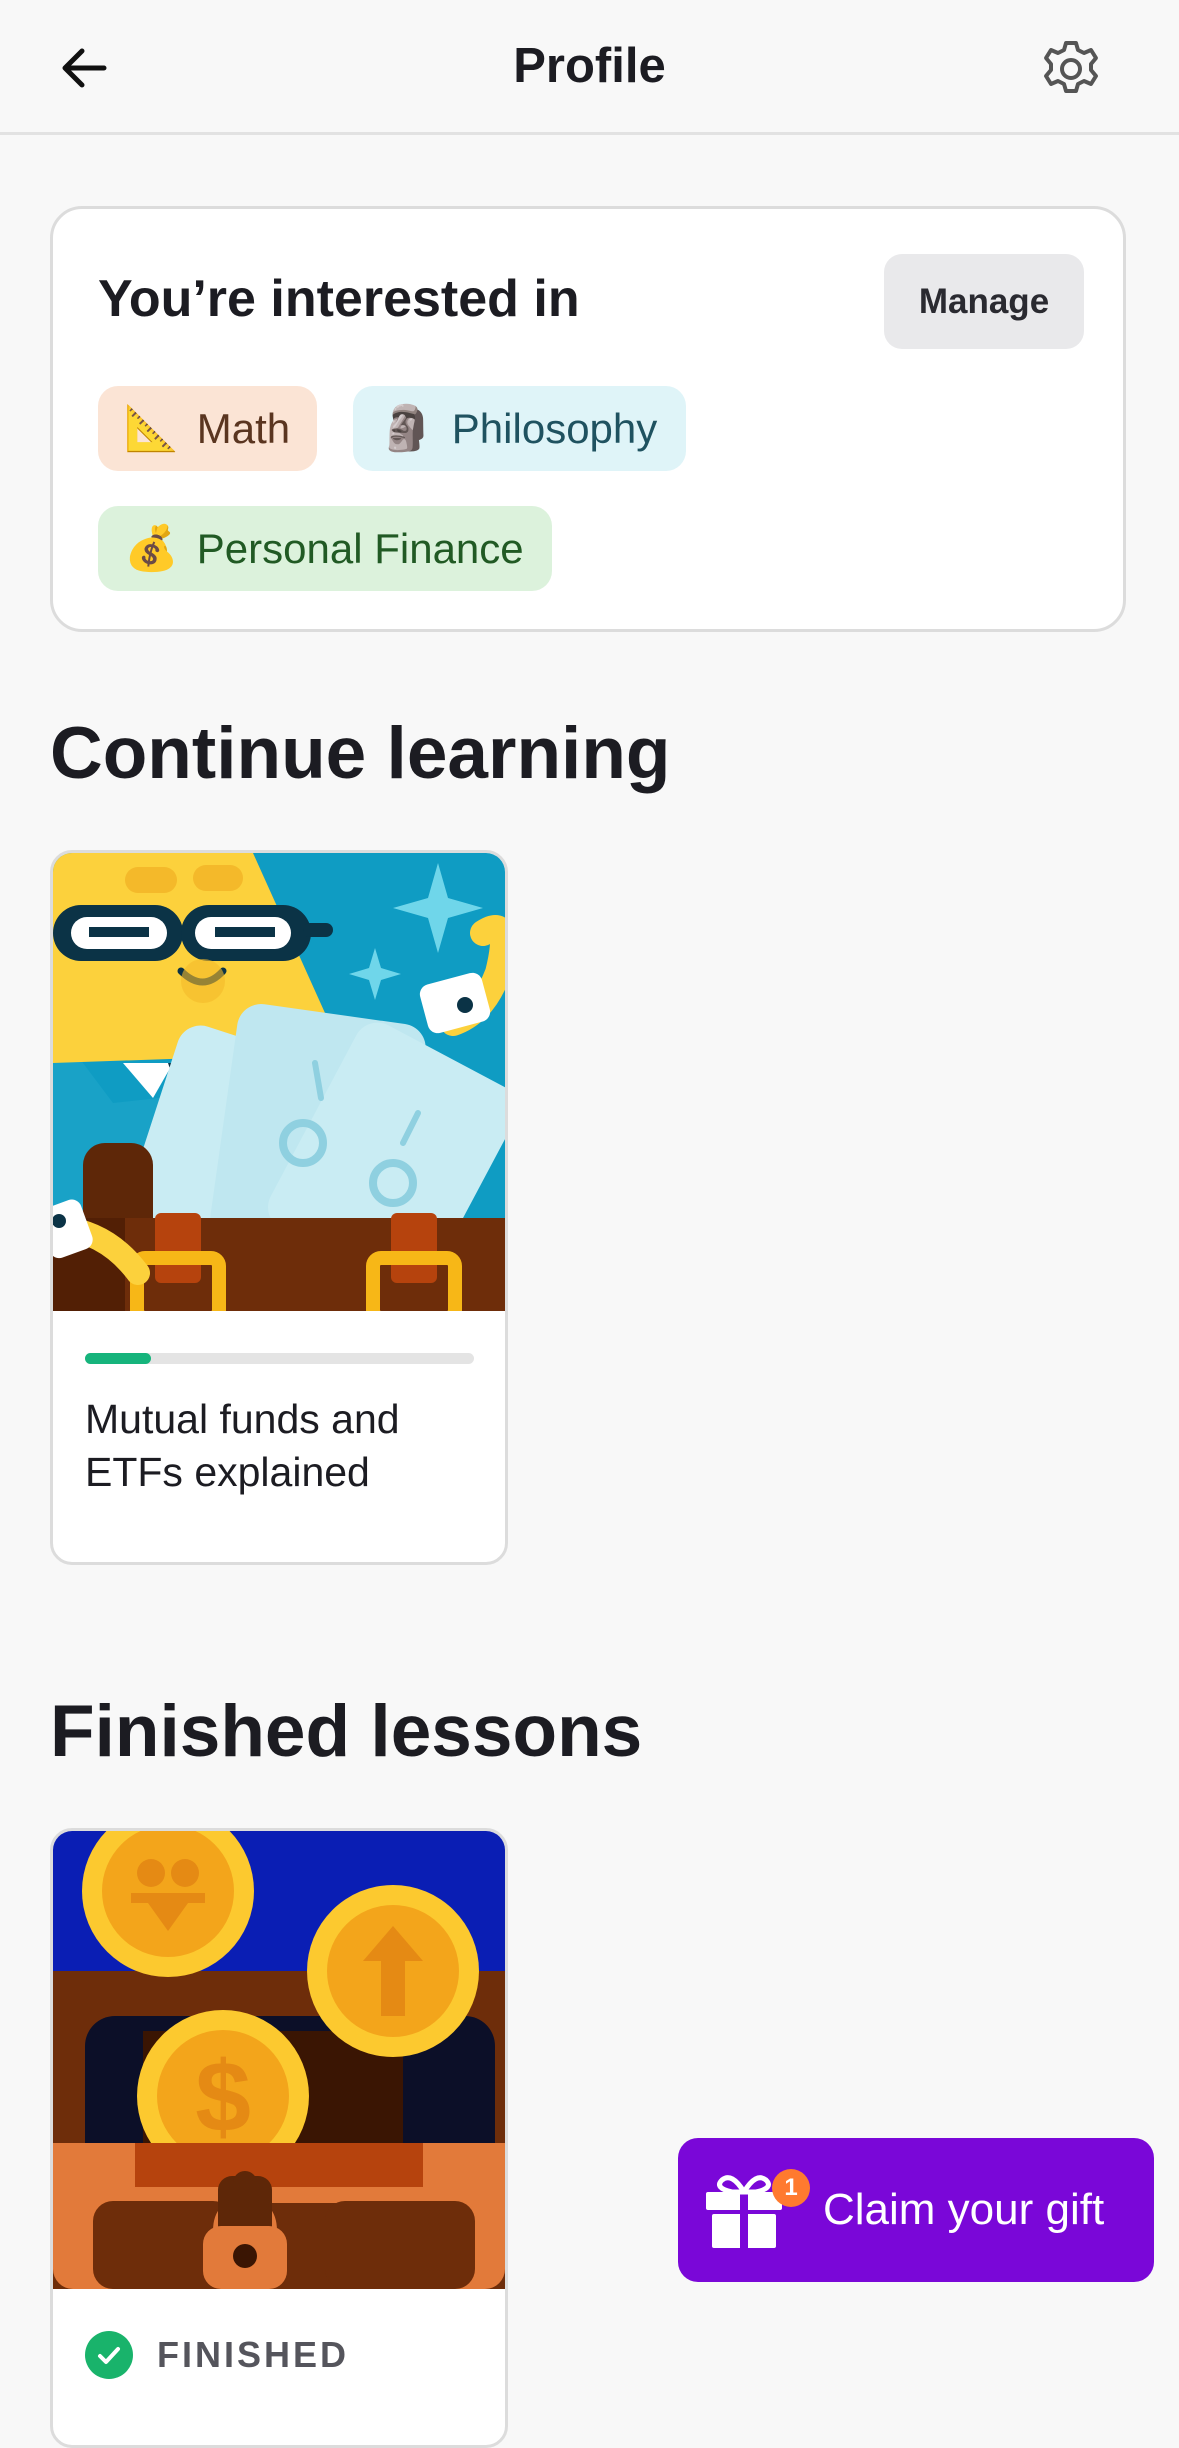 This screenshot has width=1179, height=2448. I want to click on interest-chip-math: 📐 Math, so click(207, 428).